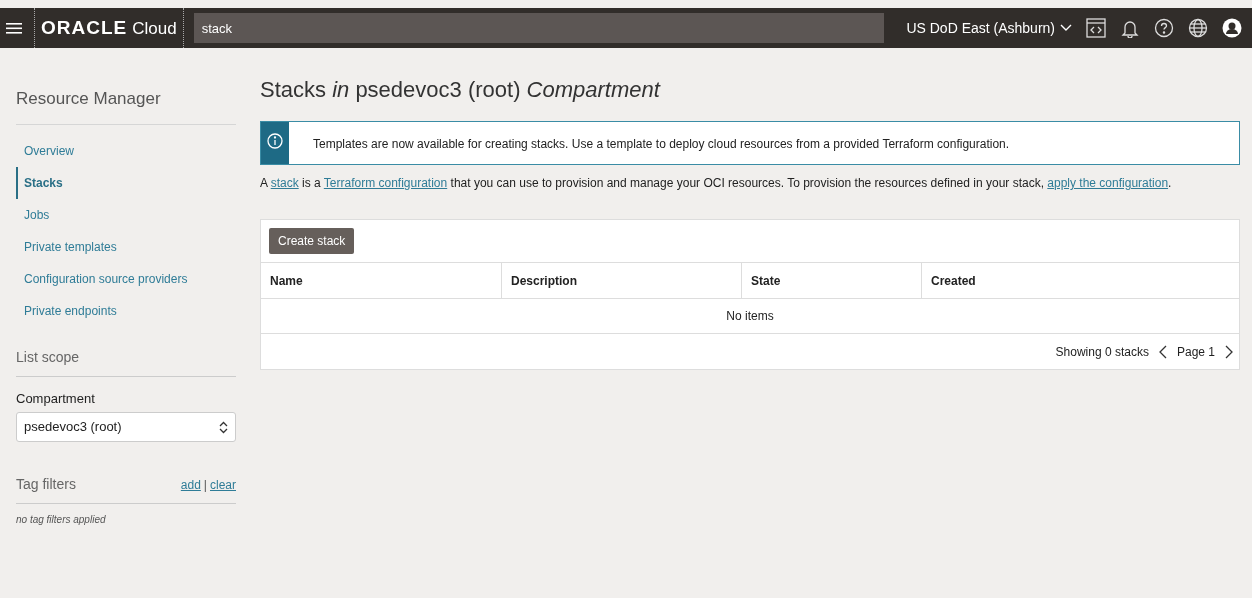 Image resolution: width=1252 pixels, height=598 pixels. Describe the element at coordinates (190, 485) in the screenshot. I see `add-link: add` at that location.